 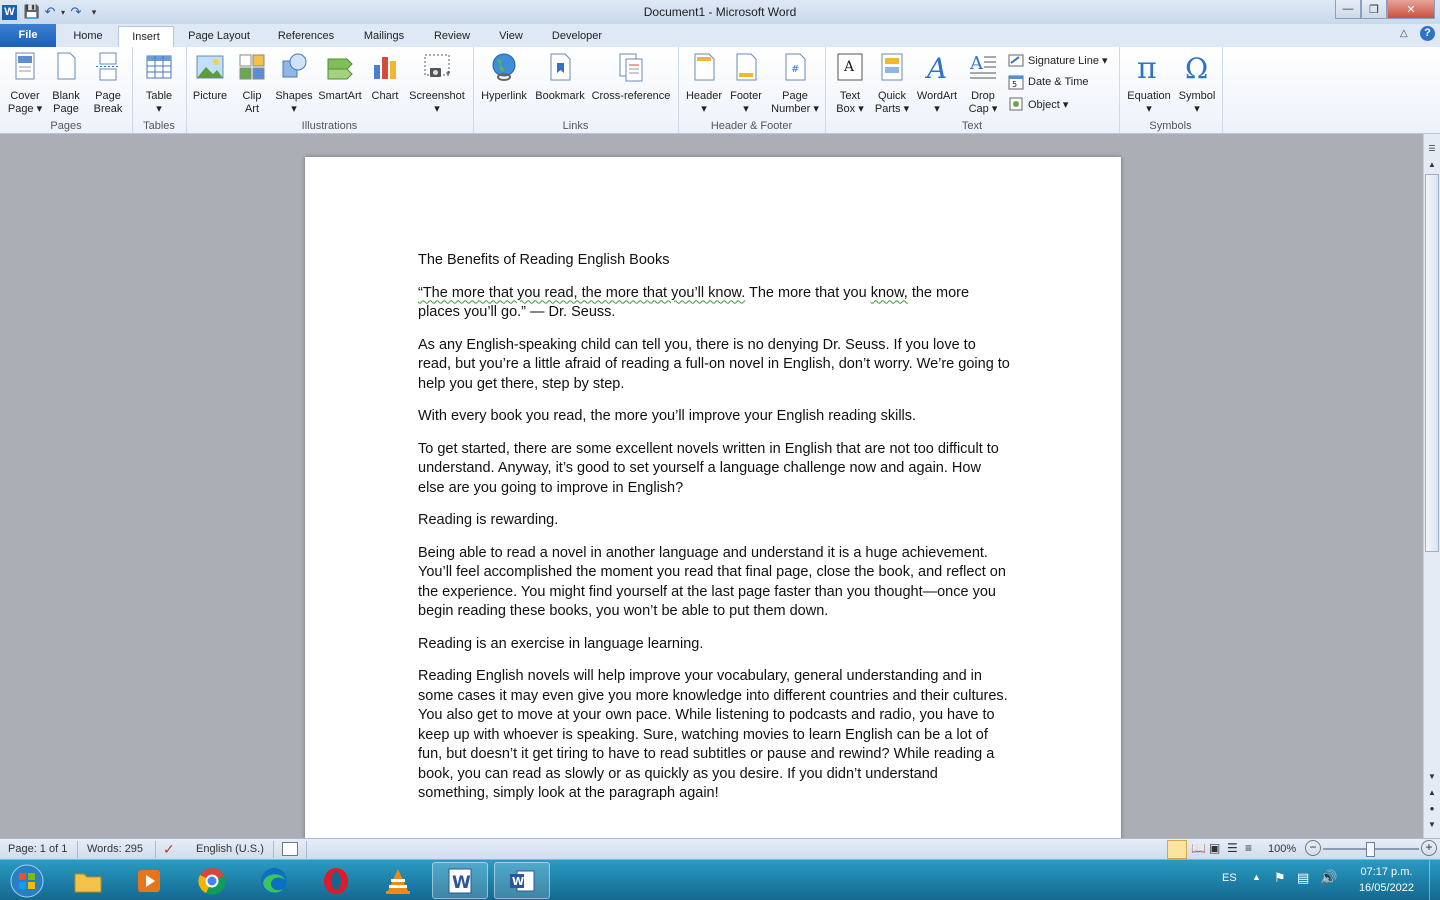 What do you see at coordinates (1348, 9) in the screenshot?
I see `minimize-button: —` at bounding box center [1348, 9].